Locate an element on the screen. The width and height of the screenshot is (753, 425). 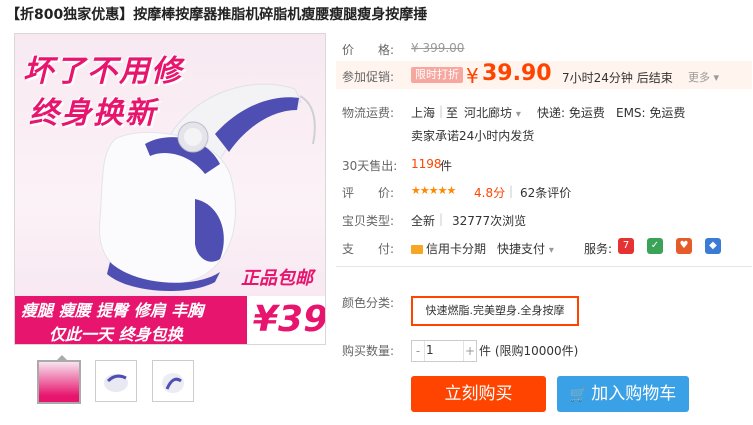
quantity-input: 1 is located at coordinates (444, 350).